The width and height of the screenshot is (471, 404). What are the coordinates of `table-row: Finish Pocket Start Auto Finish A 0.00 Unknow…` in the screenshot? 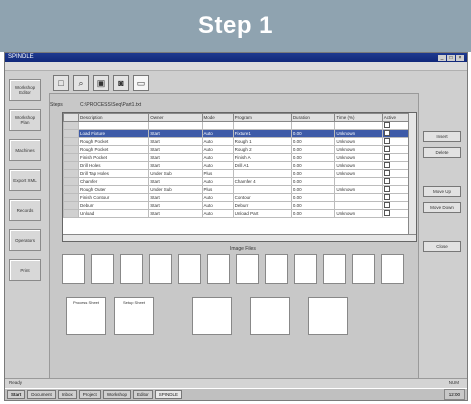 It's located at (239, 157).